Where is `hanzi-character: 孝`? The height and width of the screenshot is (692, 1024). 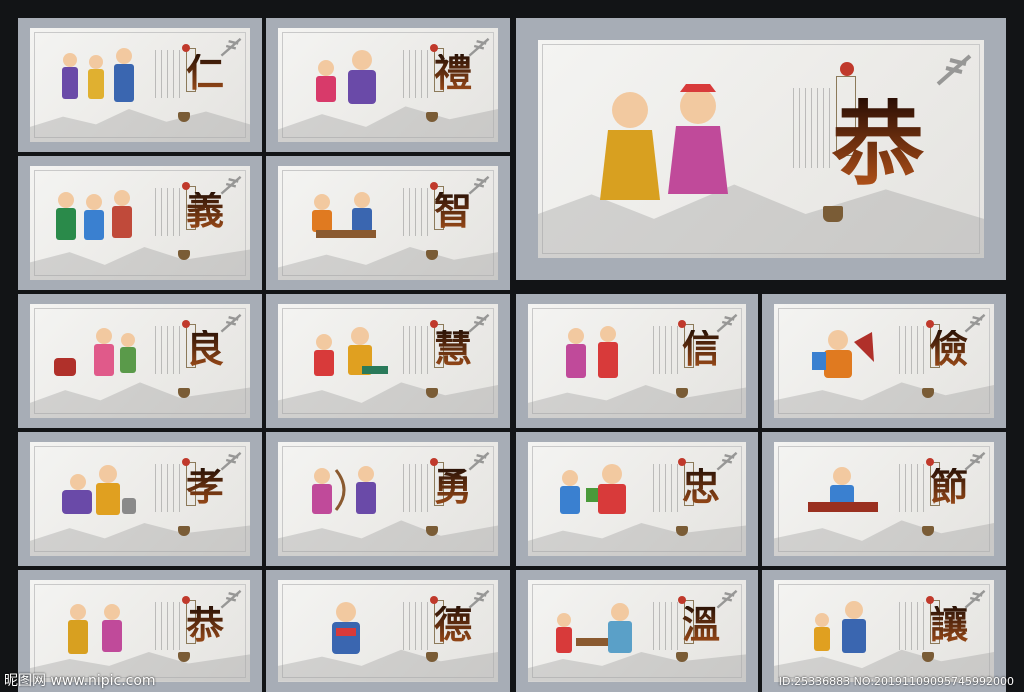
hanzi-character: 孝 is located at coordinates (204, 486).